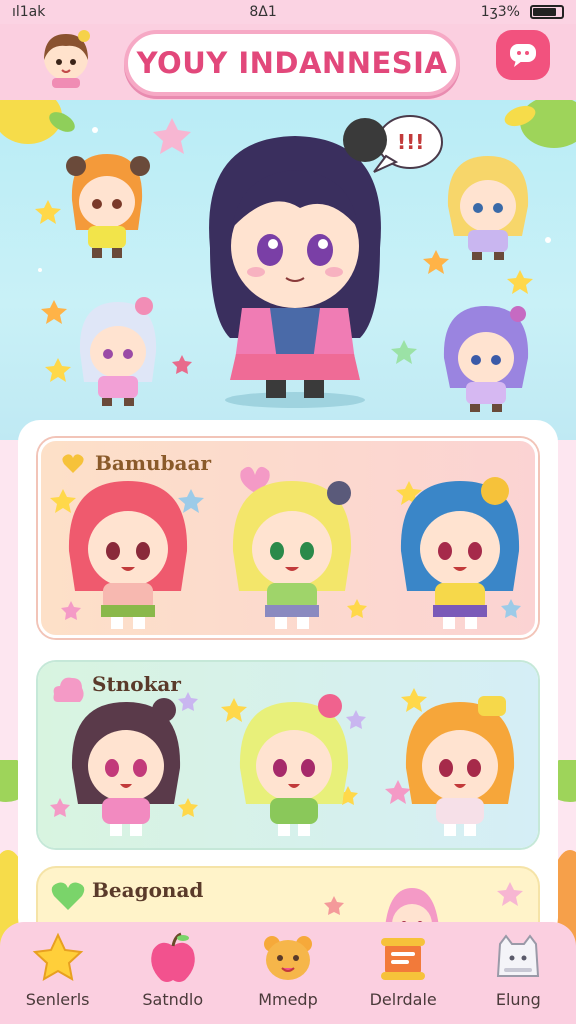 This screenshot has height=1024, width=576. Describe the element at coordinates (173, 999) in the screenshot. I see `nav-label: Satndlo` at that location.